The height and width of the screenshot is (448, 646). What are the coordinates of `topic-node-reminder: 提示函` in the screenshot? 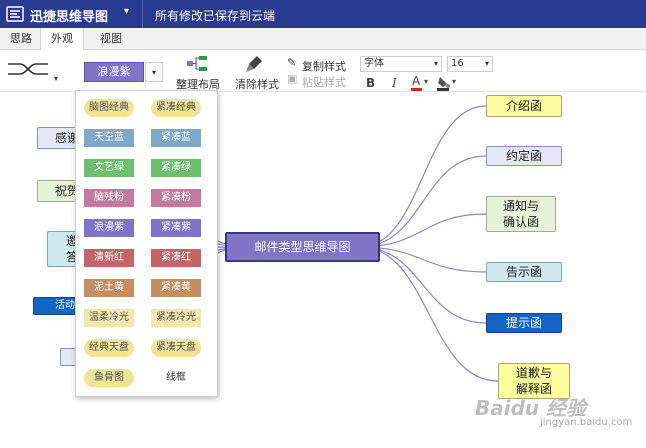 It's located at (524, 323).